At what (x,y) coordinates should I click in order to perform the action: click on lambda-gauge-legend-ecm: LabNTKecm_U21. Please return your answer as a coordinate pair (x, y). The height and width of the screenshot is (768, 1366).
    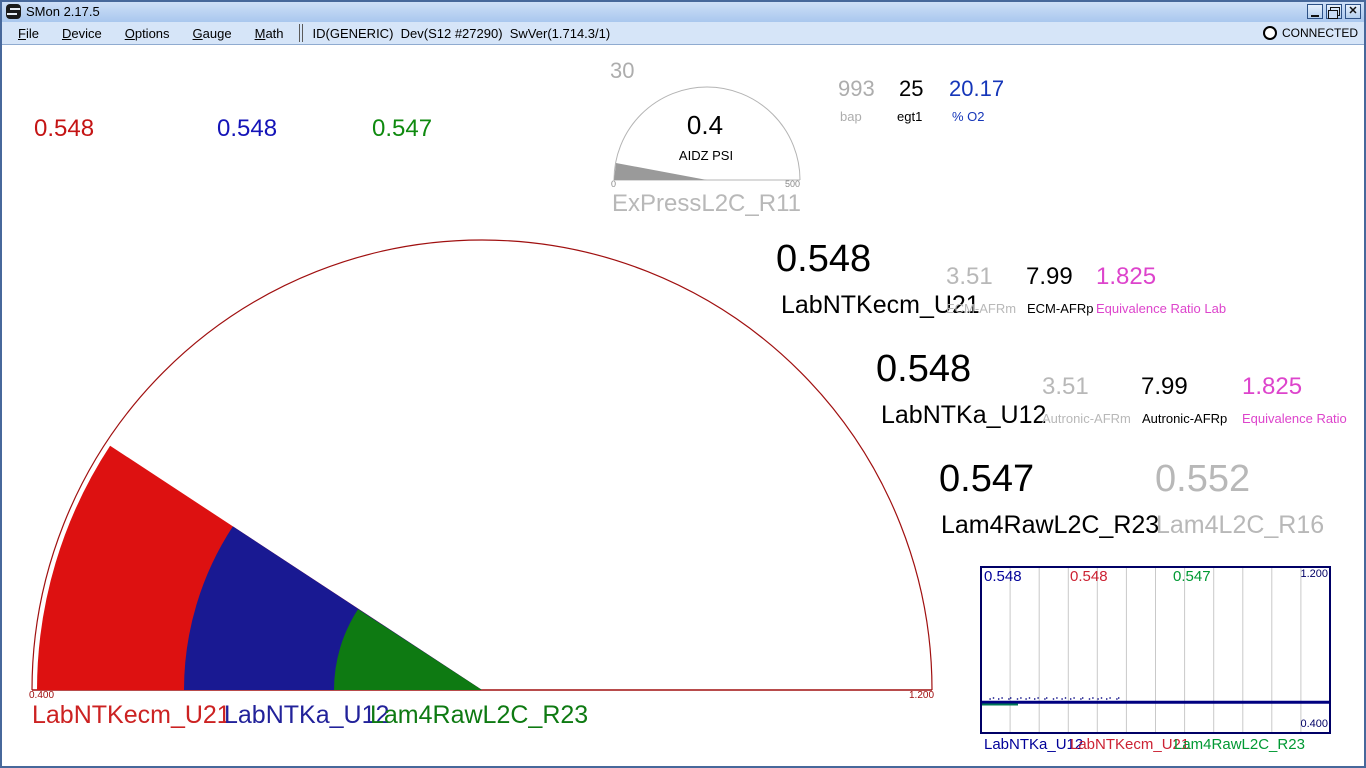
    Looking at the image, I should click on (131, 715).